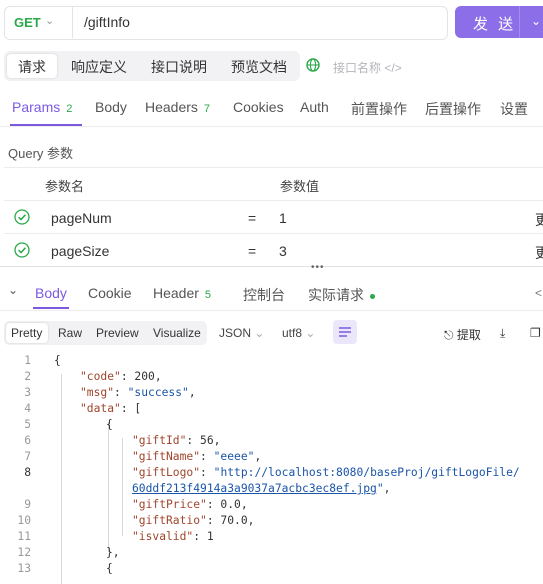  I want to click on code-line: "giftId": 56,, so click(176, 440).